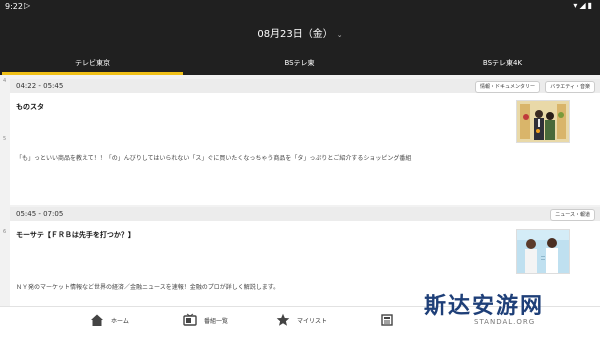  Describe the element at coordinates (570, 87) in the screenshot. I see `genre-tag: バラエティ・音楽` at that location.